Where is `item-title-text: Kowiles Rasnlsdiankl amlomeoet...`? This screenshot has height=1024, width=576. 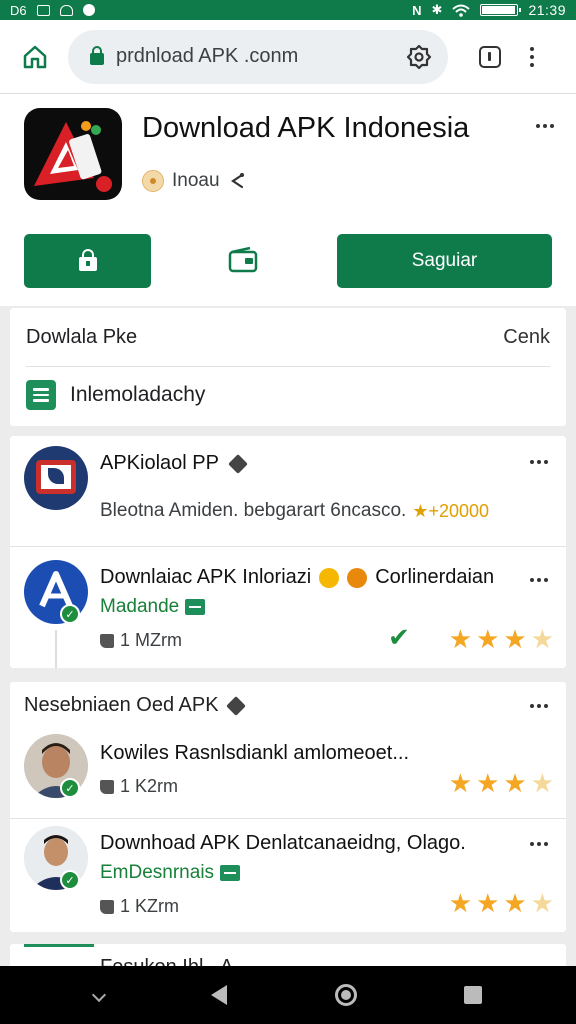
item-title-text: Kowiles Rasnlsdiankl amlomeoet... is located at coordinates (255, 753).